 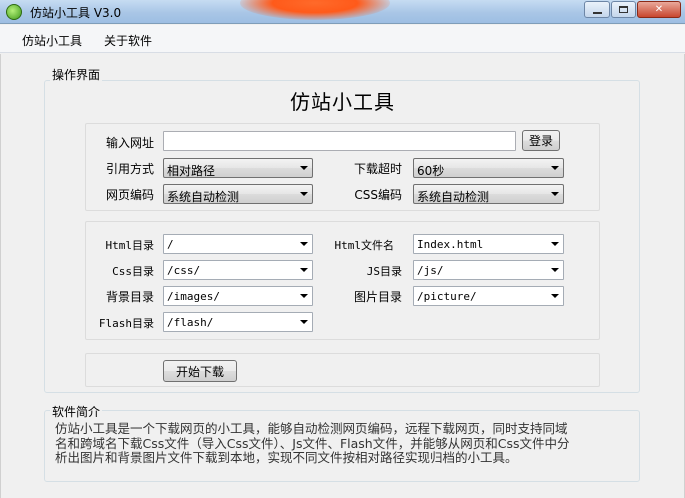 I want to click on title-glow, so click(x=315, y=10).